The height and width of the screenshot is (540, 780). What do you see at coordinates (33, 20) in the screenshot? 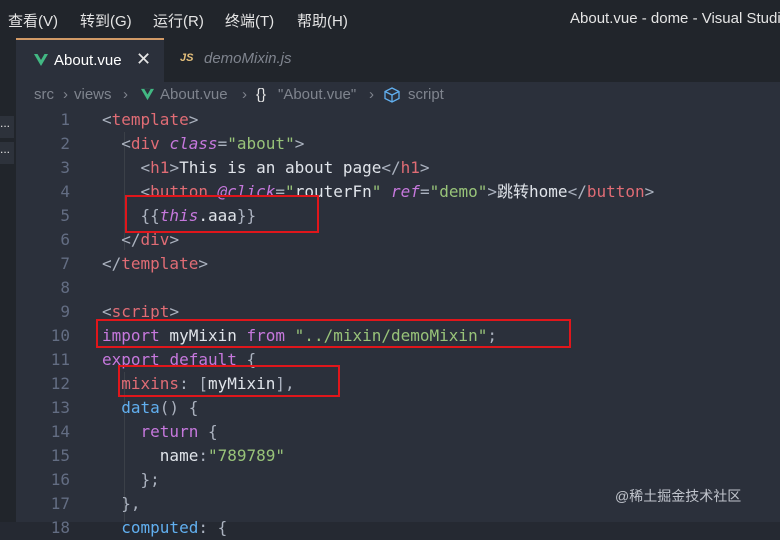
I see `menu-view: 查看(V)` at bounding box center [33, 20].